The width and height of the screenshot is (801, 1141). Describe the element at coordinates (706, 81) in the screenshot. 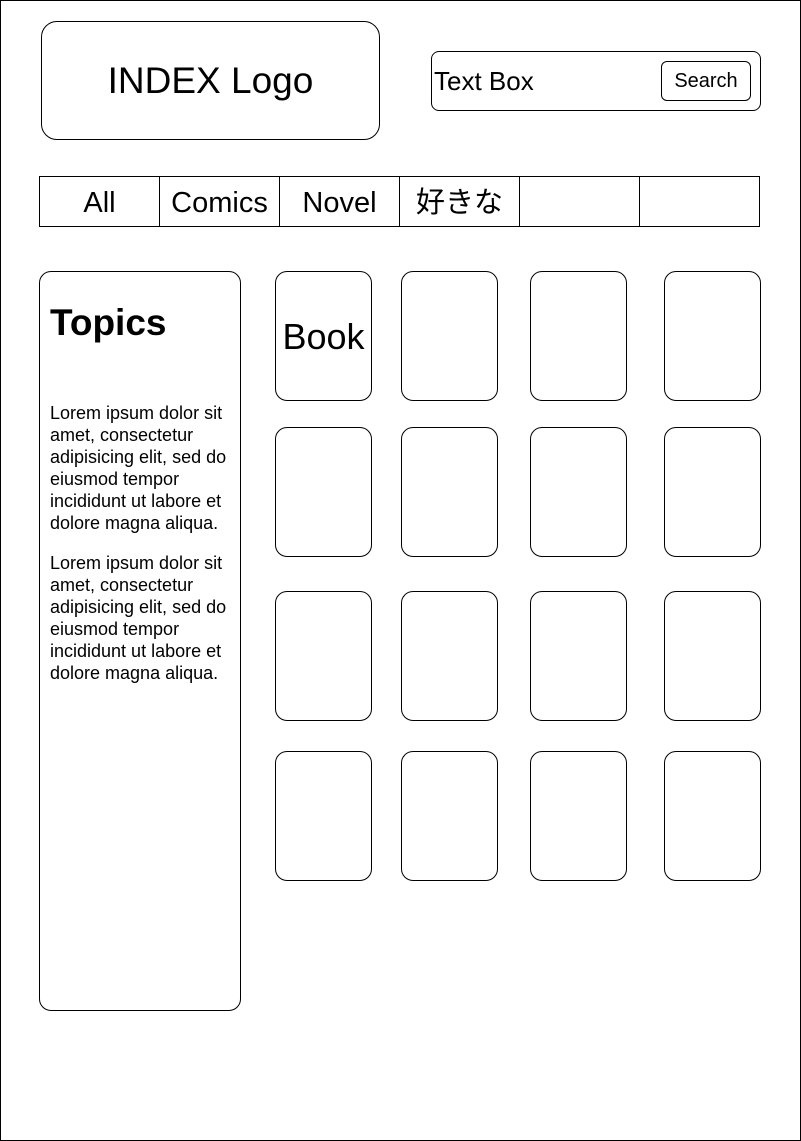

I see `search-button: Search` at that location.